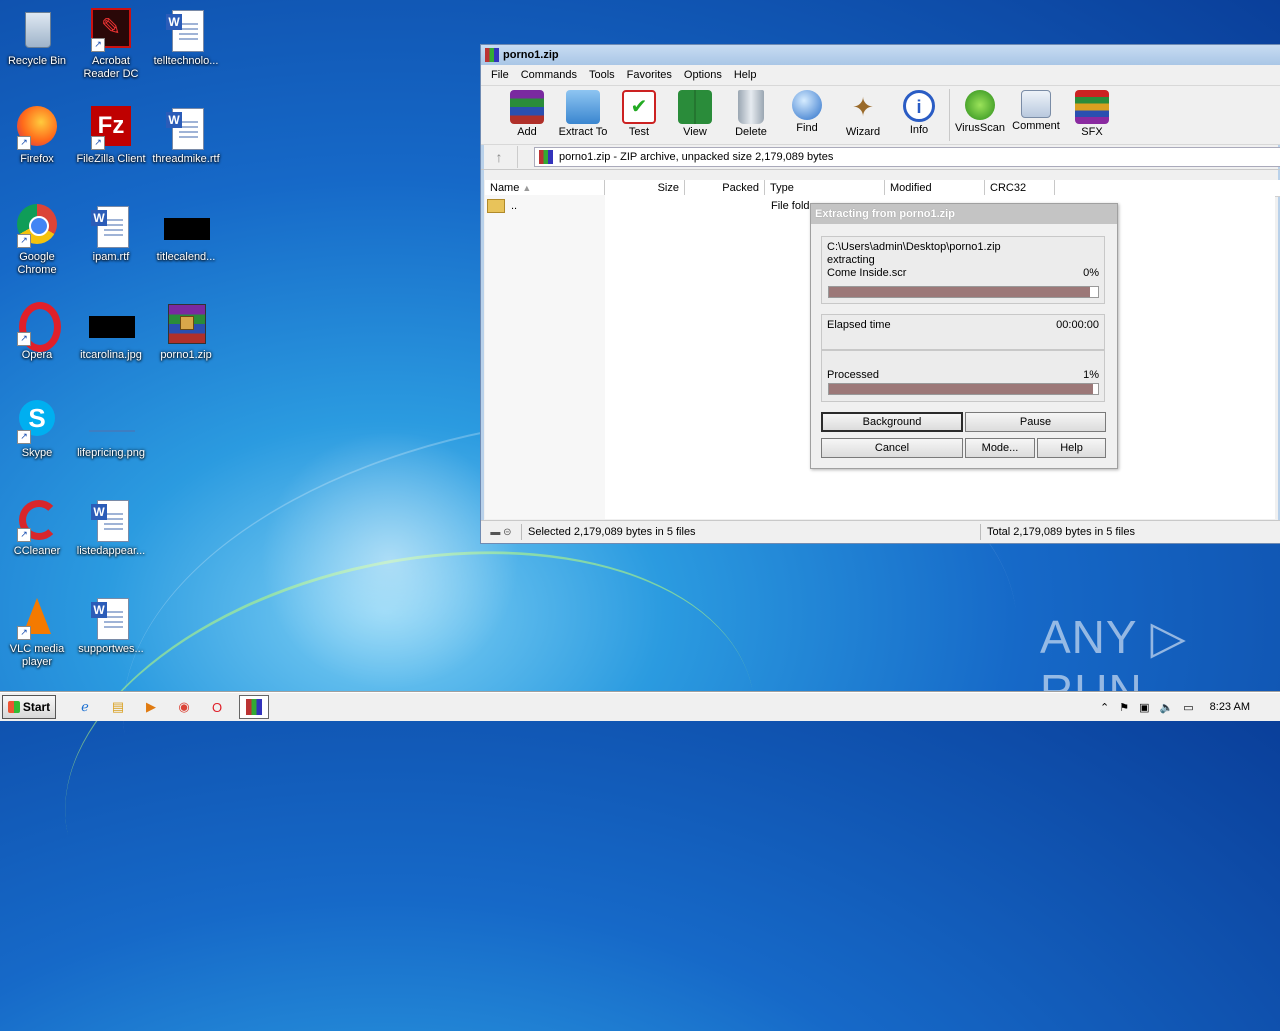 The height and width of the screenshot is (1031, 1280). What do you see at coordinates (37, 332) in the screenshot?
I see `desktop-icon-opera: ↗ Opera` at bounding box center [37, 332].